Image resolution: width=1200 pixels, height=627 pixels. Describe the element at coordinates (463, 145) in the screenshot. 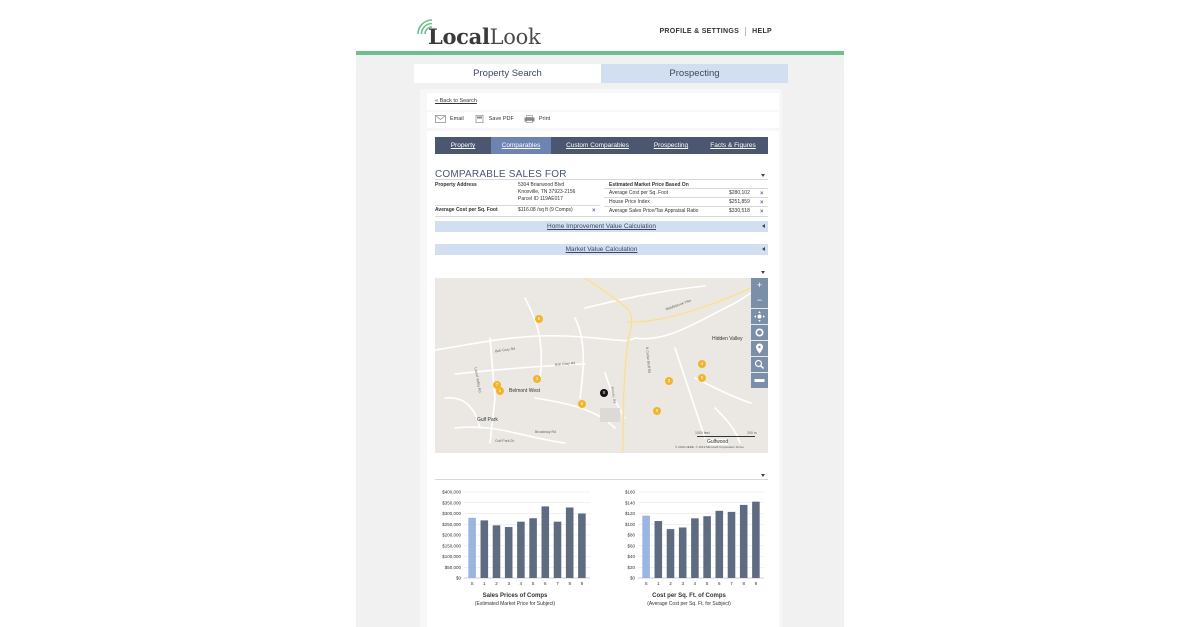

I see `subnav-property: Property` at that location.